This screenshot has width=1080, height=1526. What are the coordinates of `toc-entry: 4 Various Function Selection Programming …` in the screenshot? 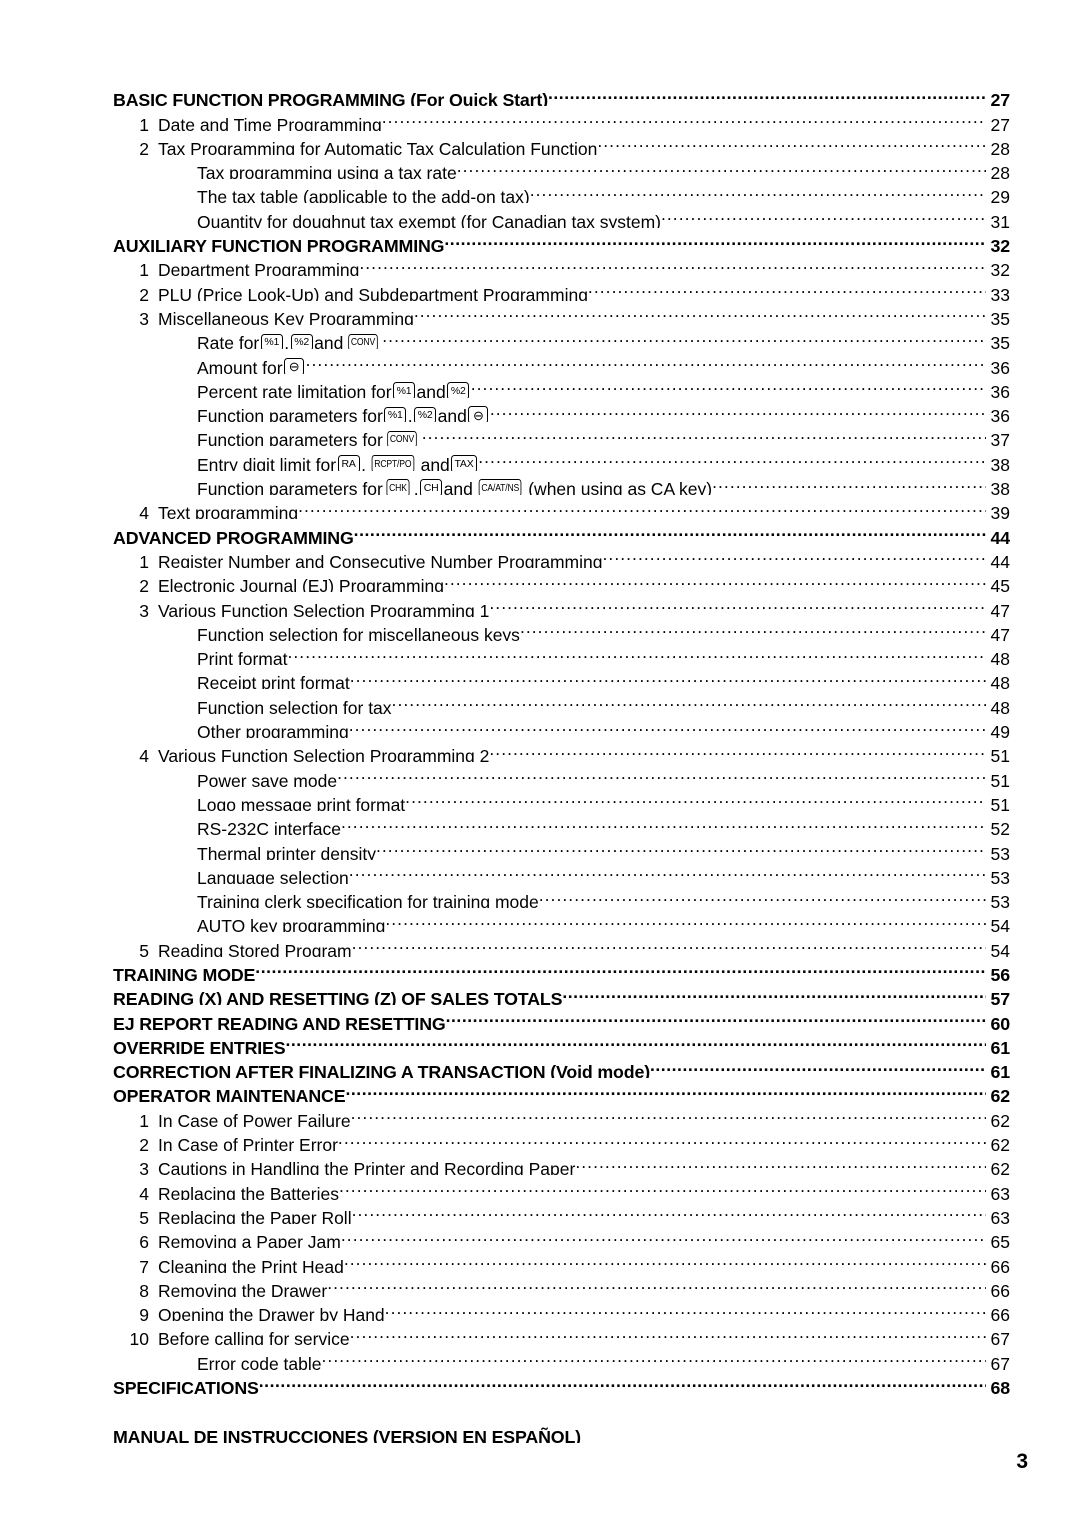 It's located at (561, 750).